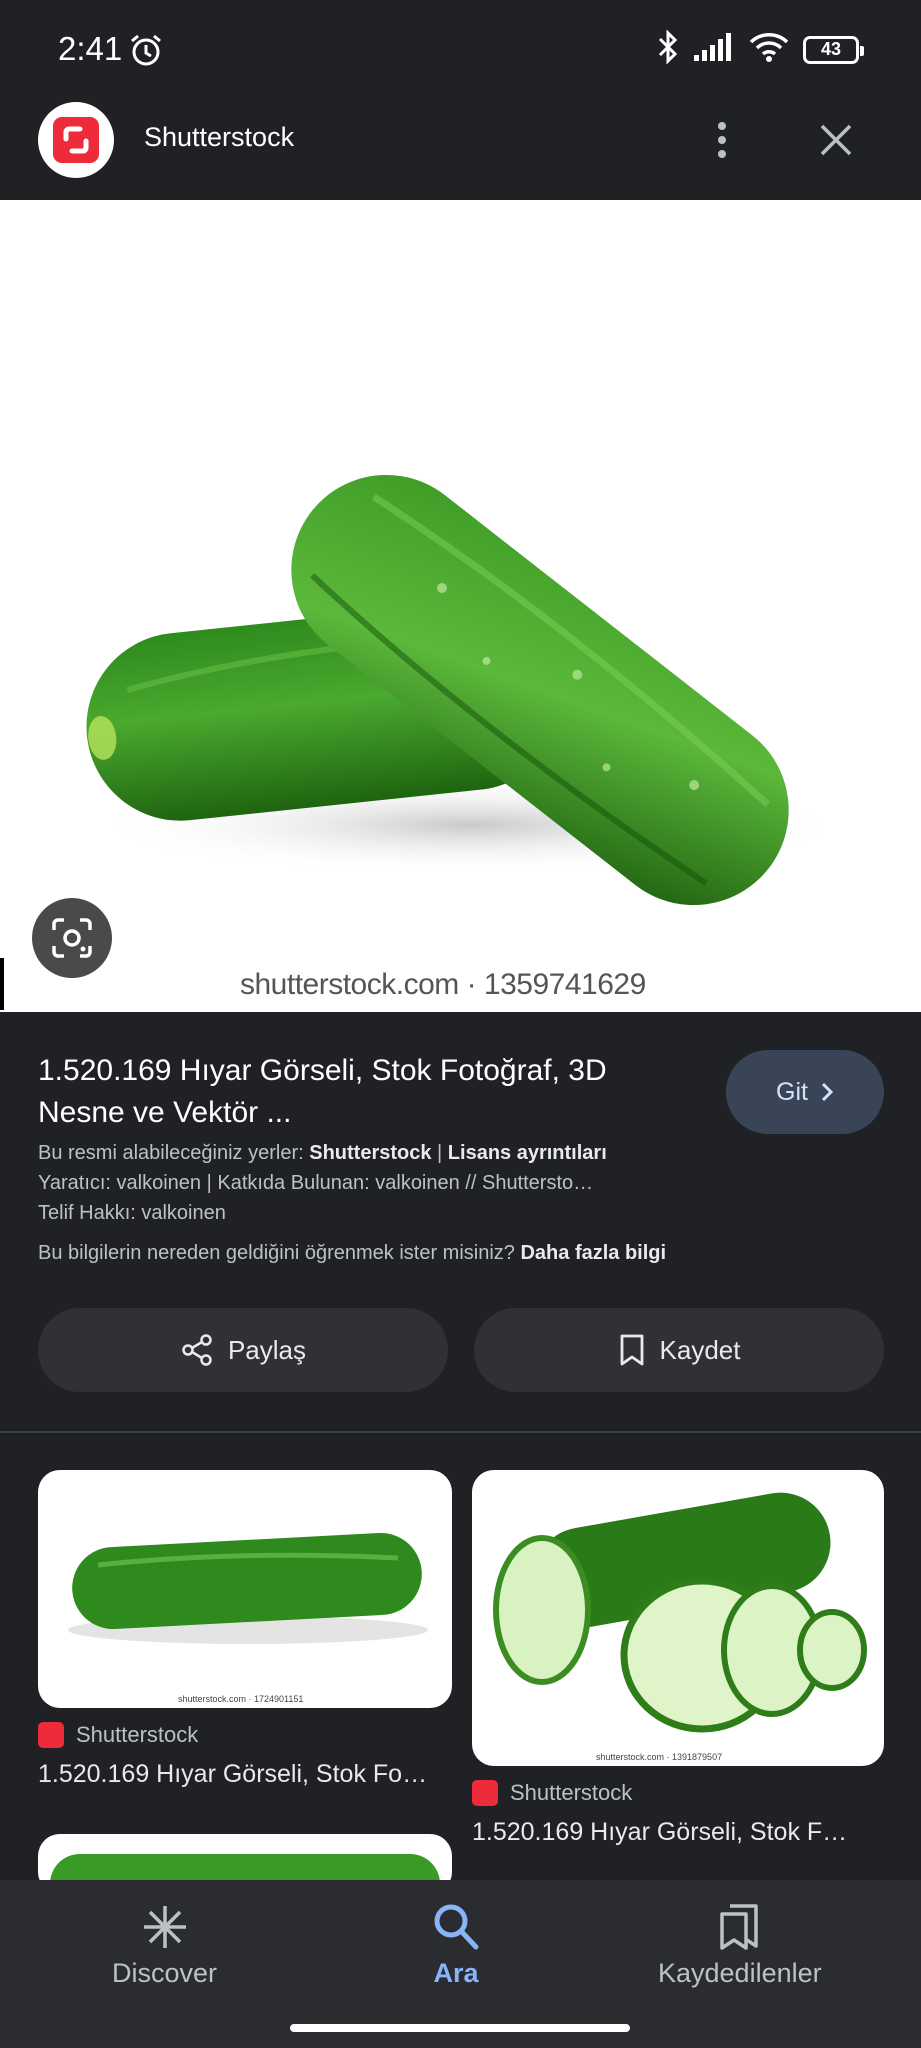 The image size is (921, 2048). What do you see at coordinates (668, 49) in the screenshot?
I see `bluetooth-icon` at bounding box center [668, 49].